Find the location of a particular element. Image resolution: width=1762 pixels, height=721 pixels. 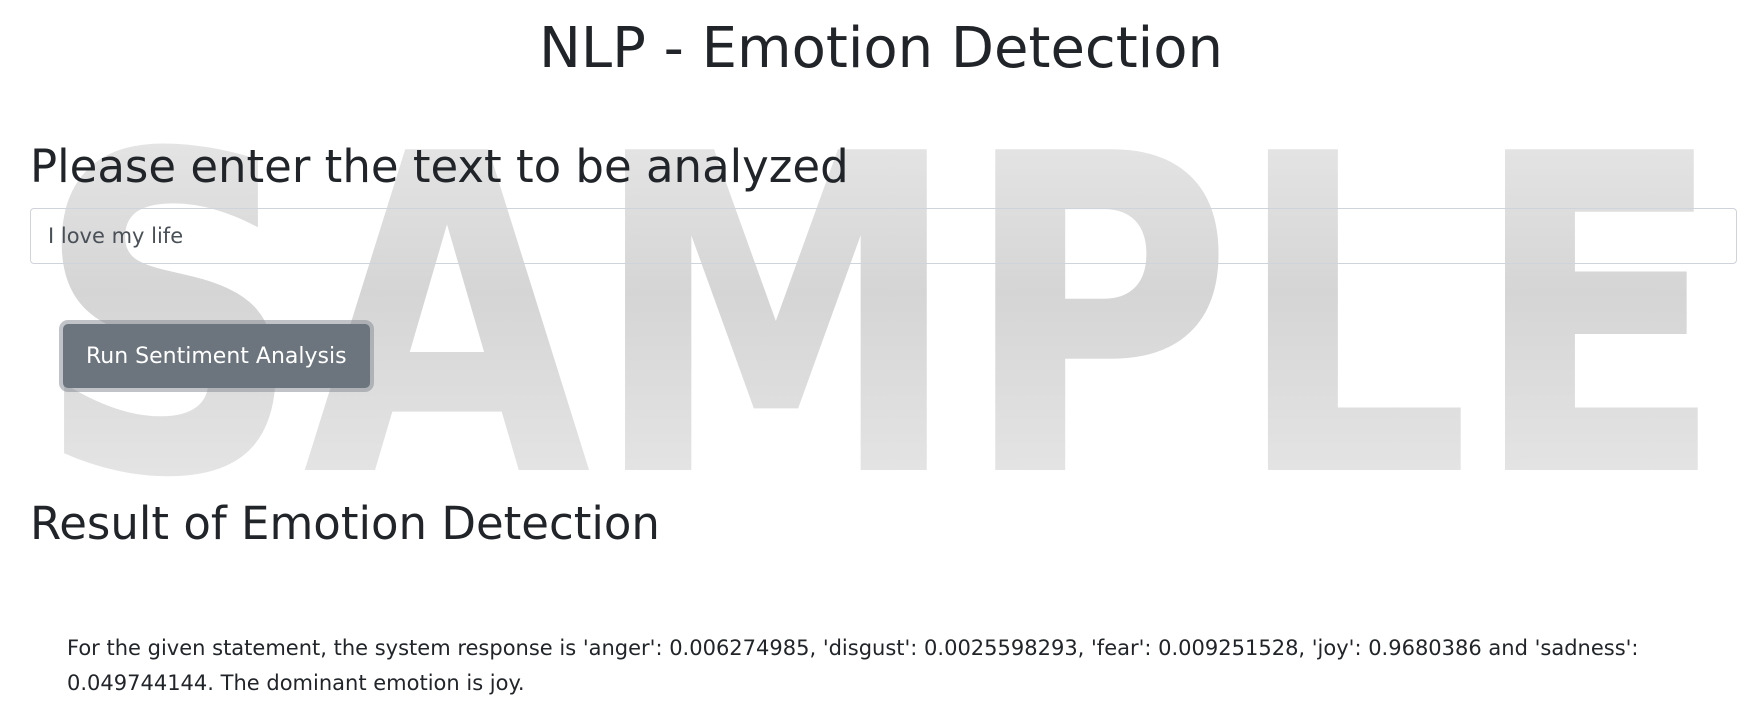

text-to-analyze-input is located at coordinates (883, 236).